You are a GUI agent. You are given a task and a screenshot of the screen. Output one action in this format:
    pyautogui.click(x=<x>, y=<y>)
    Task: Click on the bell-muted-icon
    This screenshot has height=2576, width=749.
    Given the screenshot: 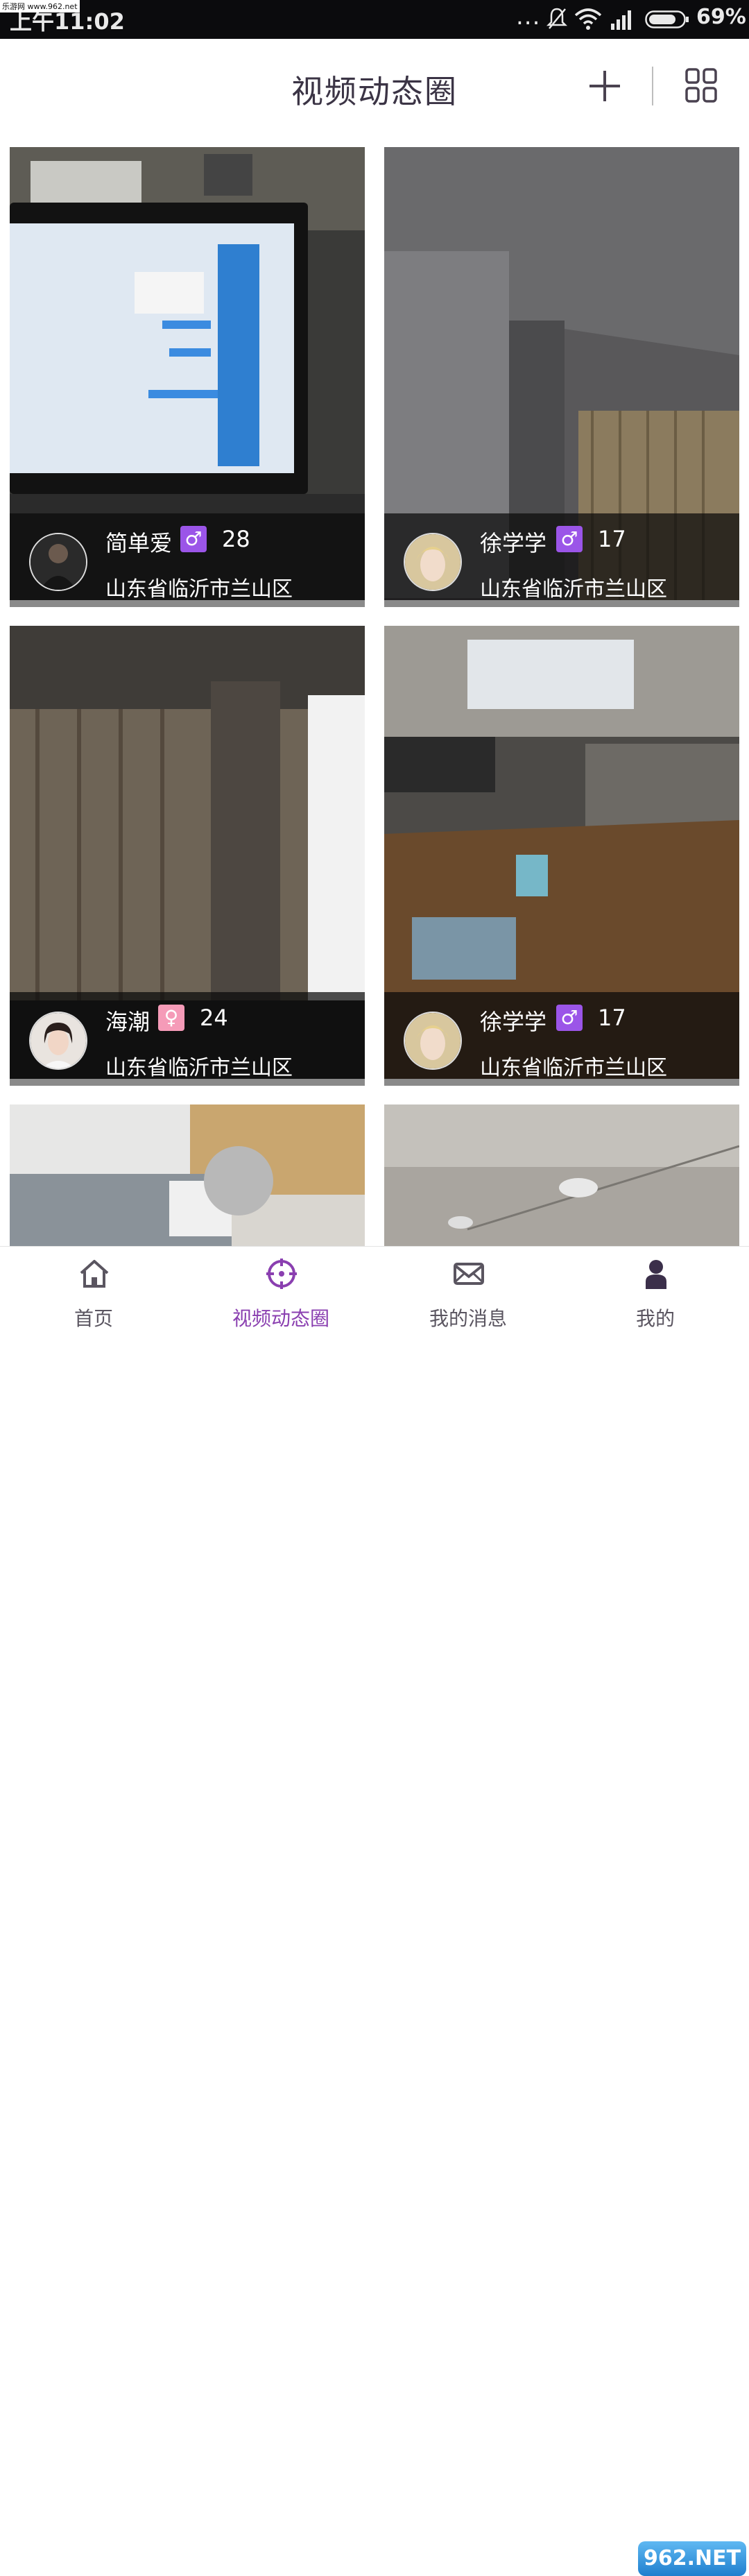 What is the action you would take?
    pyautogui.click(x=556, y=18)
    